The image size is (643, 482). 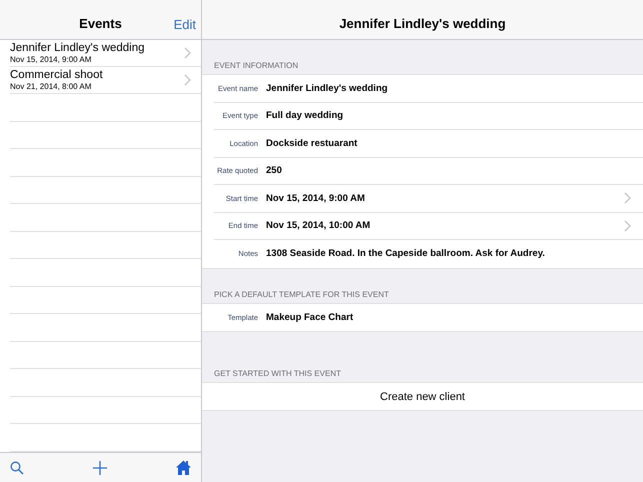 What do you see at coordinates (100, 23) in the screenshot?
I see `navigation-title: Events` at bounding box center [100, 23].